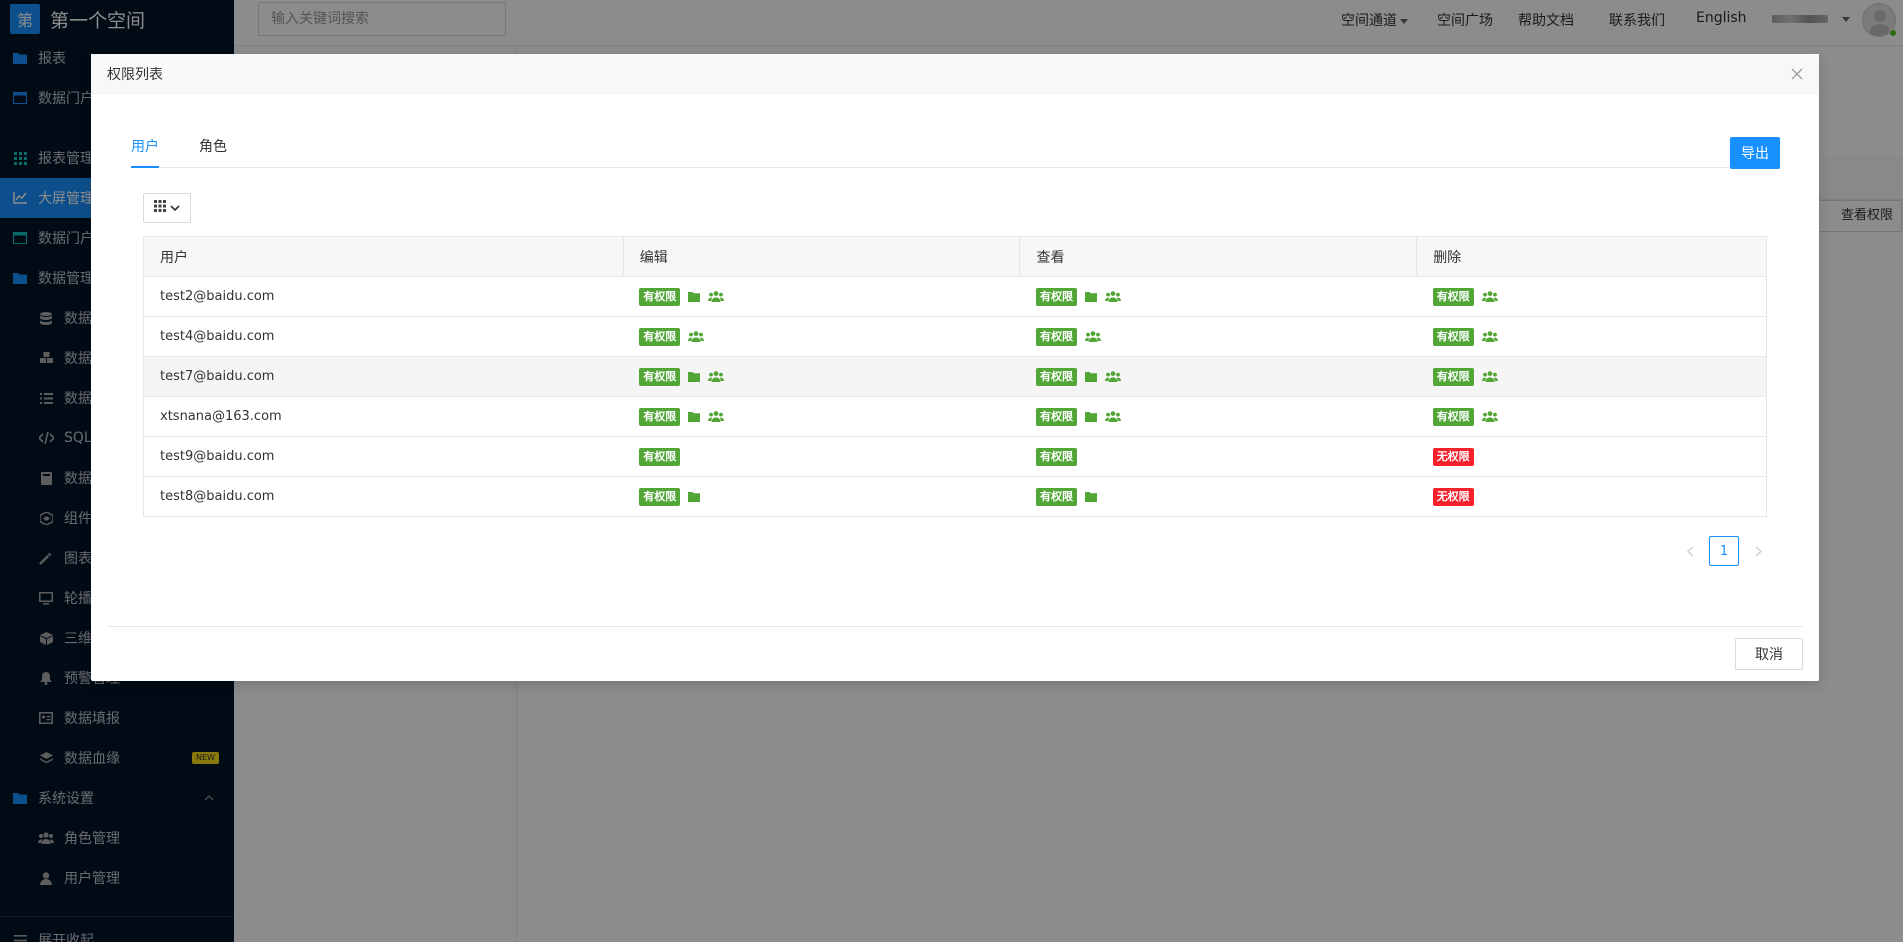 Image resolution: width=1903 pixels, height=942 pixels. Describe the element at coordinates (145, 152) in the screenshot. I see `tab-users: 用户` at that location.